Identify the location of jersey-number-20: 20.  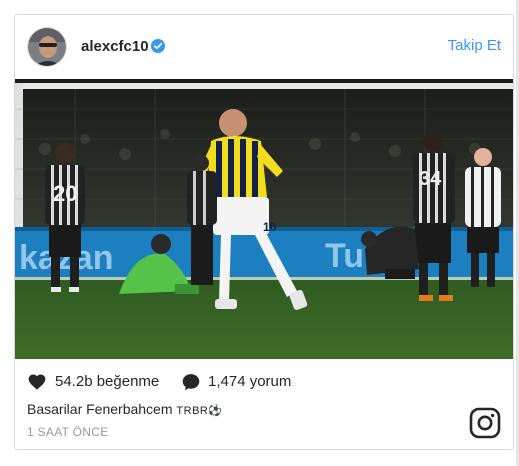
(65, 193).